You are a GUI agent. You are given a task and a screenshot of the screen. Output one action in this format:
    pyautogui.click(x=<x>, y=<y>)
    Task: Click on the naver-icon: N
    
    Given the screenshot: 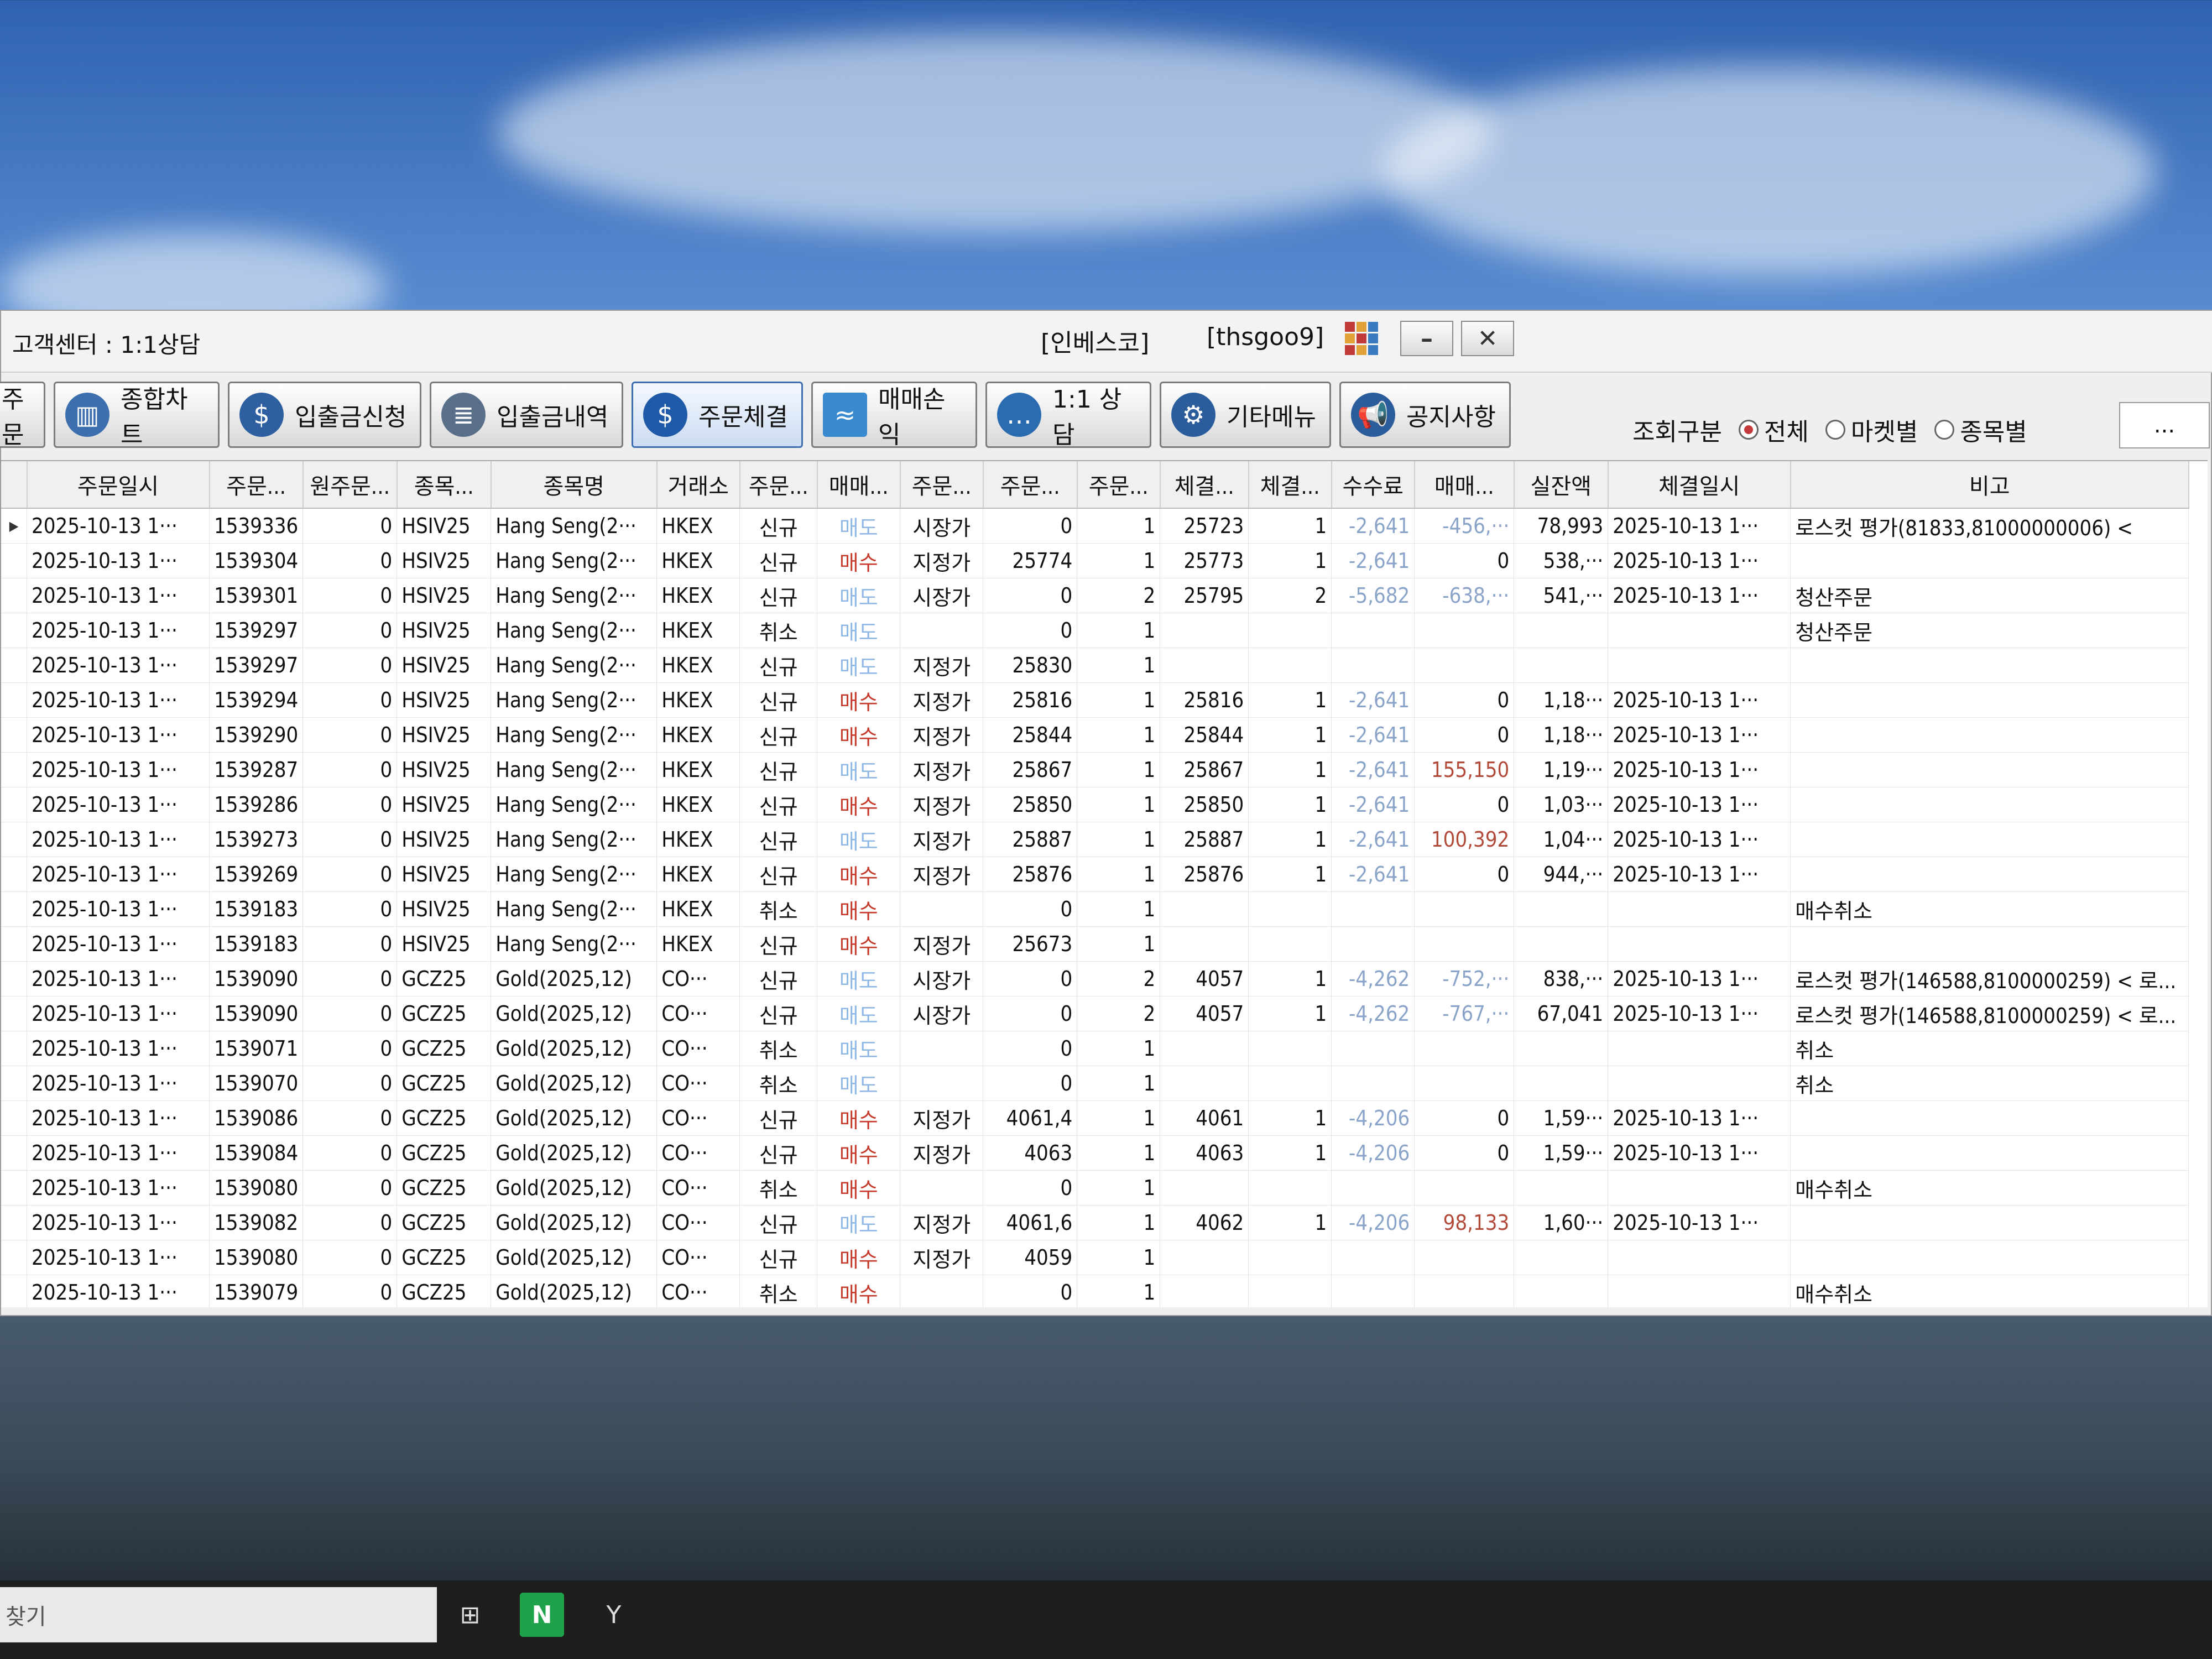 What is the action you would take?
    pyautogui.click(x=542, y=1615)
    